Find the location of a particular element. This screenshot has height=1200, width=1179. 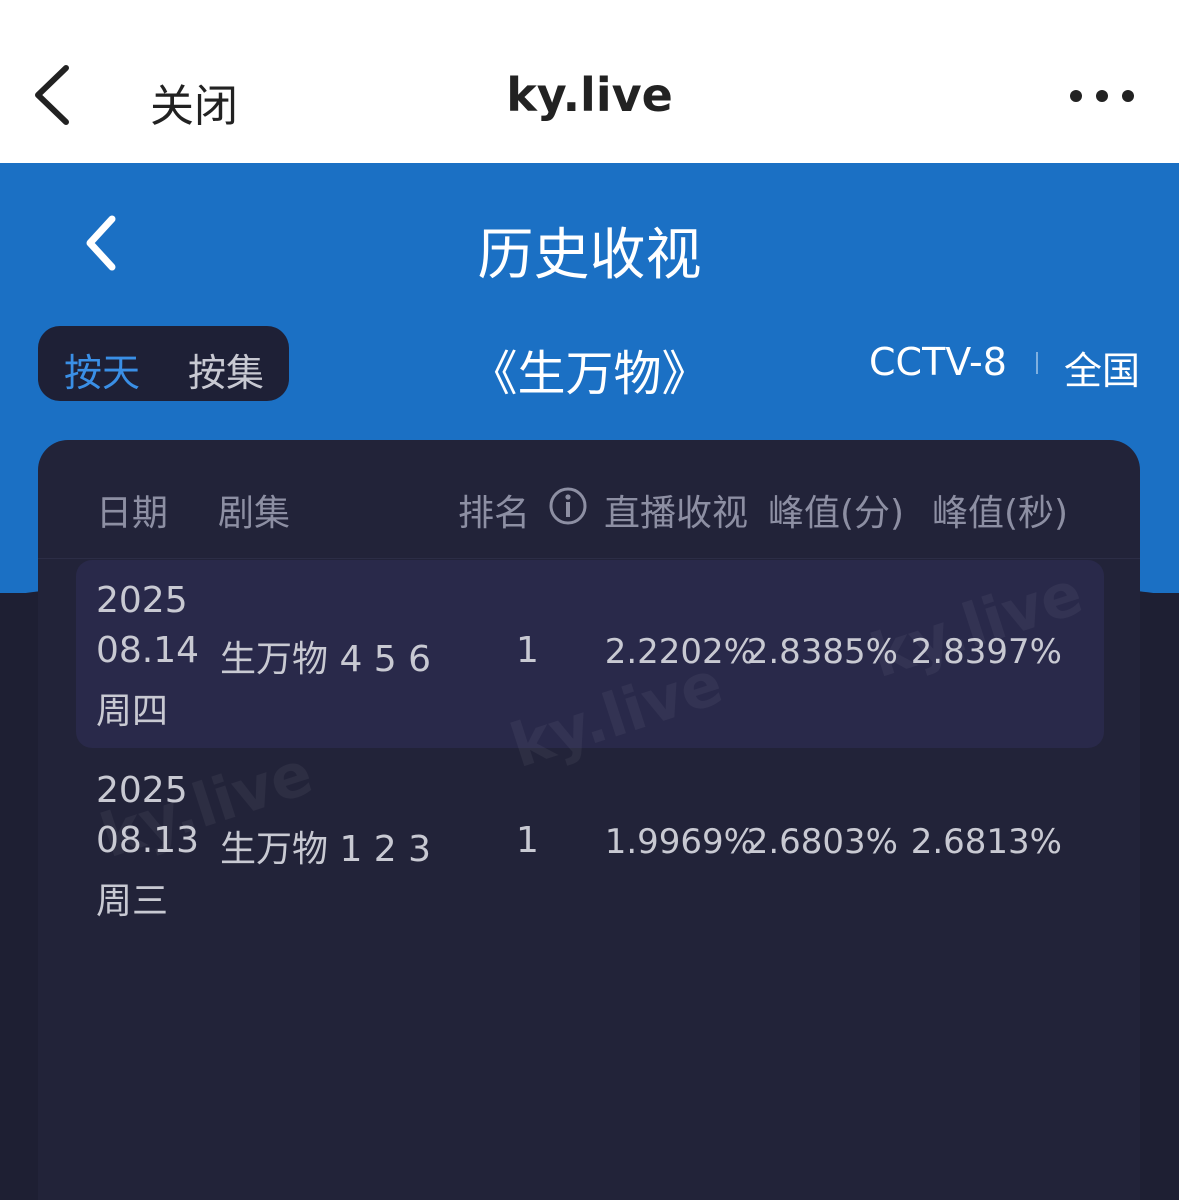

row-weekday: 周三 is located at coordinates (132, 901).